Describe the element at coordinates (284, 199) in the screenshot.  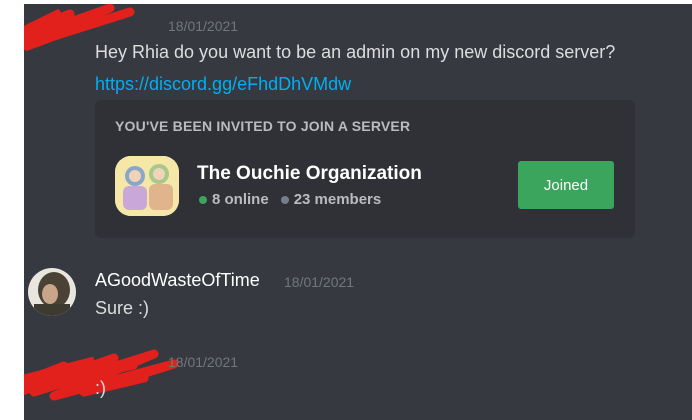
I see `members-dot-icon` at that location.